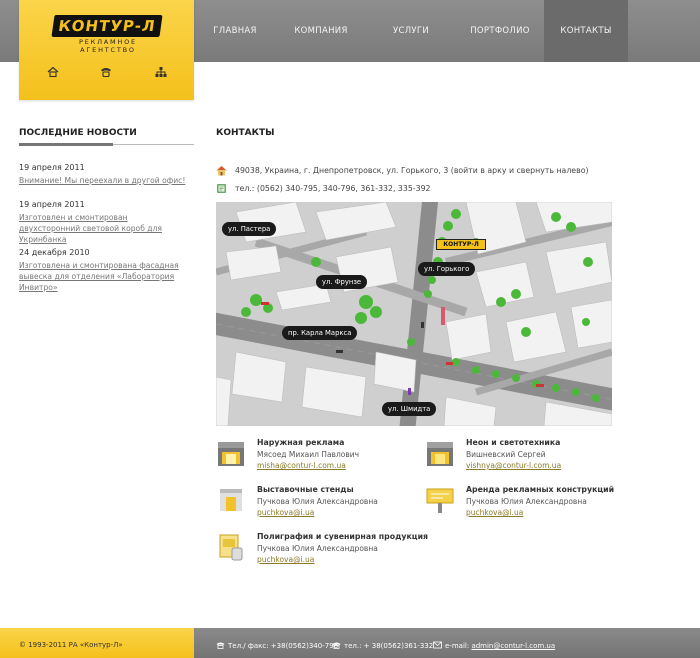  I want to click on footer-fax-text: Тел./ факс: +38(0562)340-796, so click(283, 646).